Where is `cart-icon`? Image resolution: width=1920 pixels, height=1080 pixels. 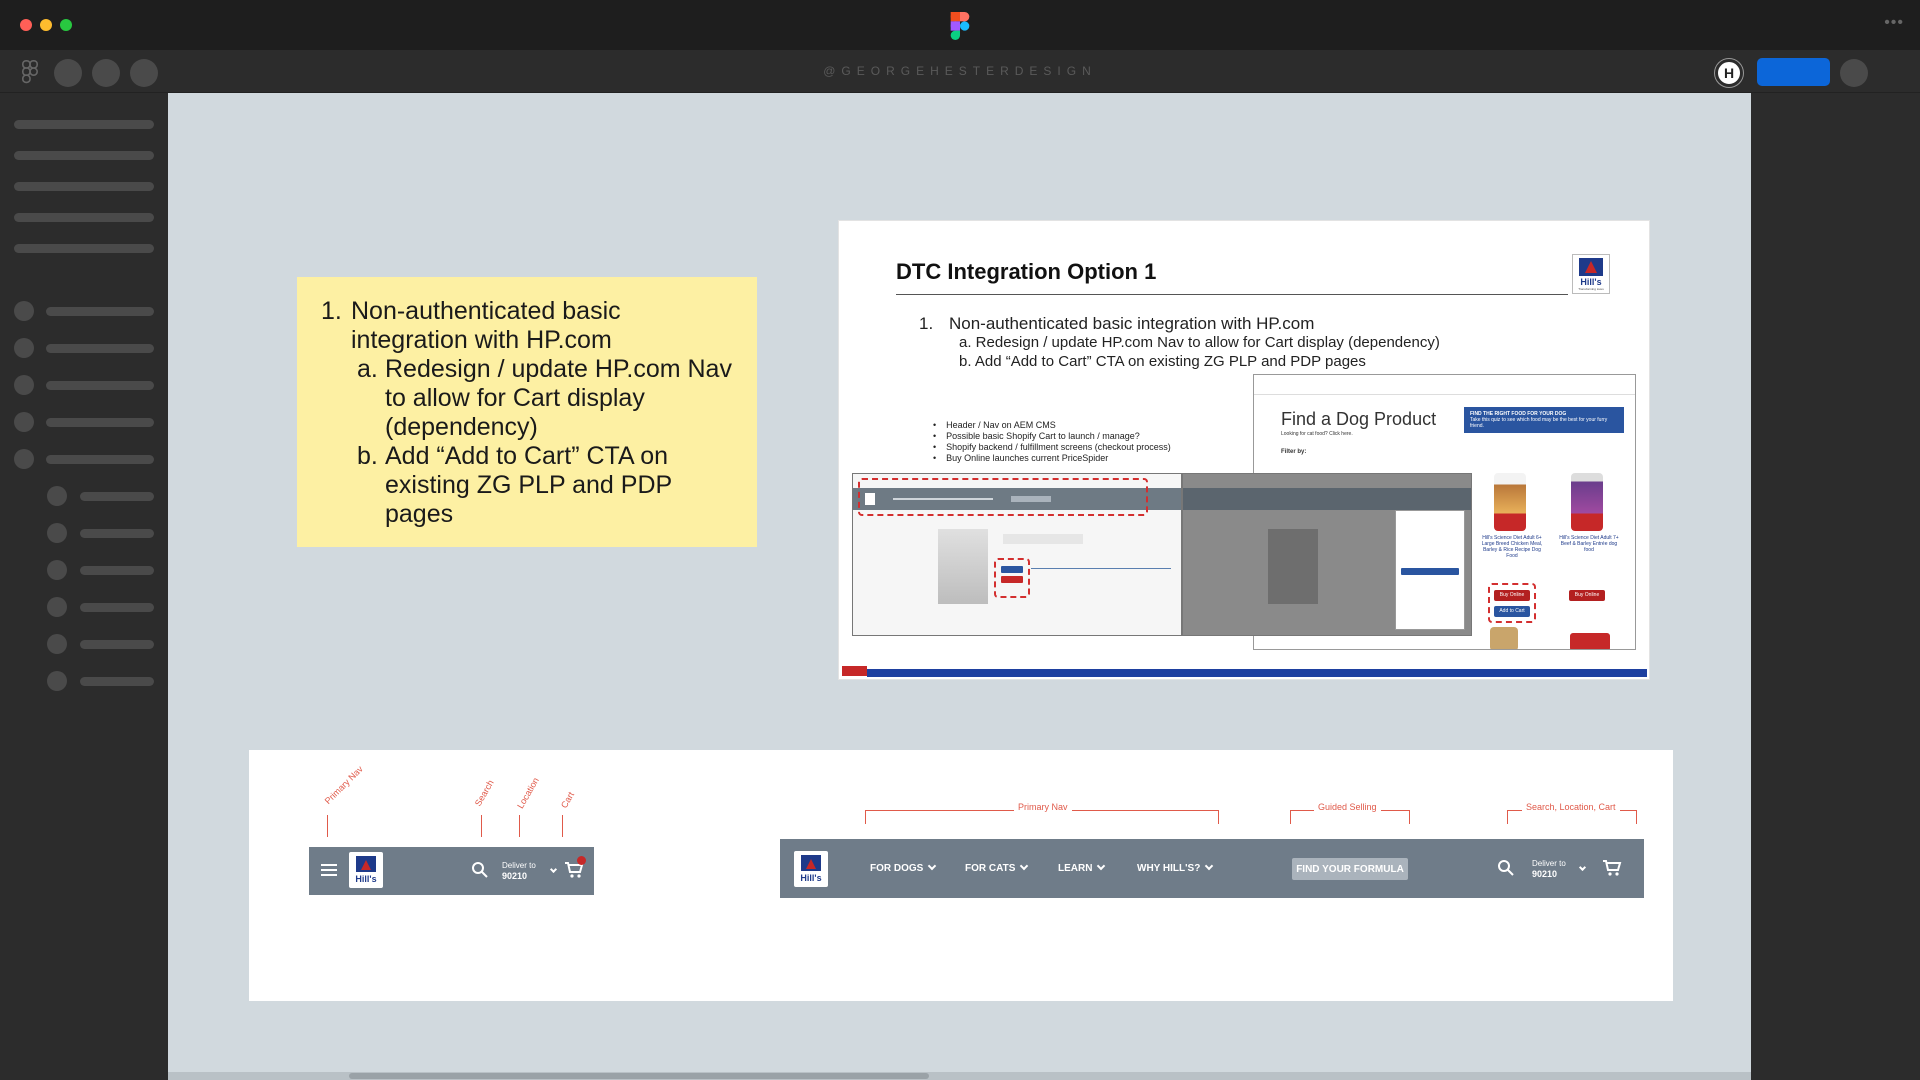
cart-icon is located at coordinates (1612, 868).